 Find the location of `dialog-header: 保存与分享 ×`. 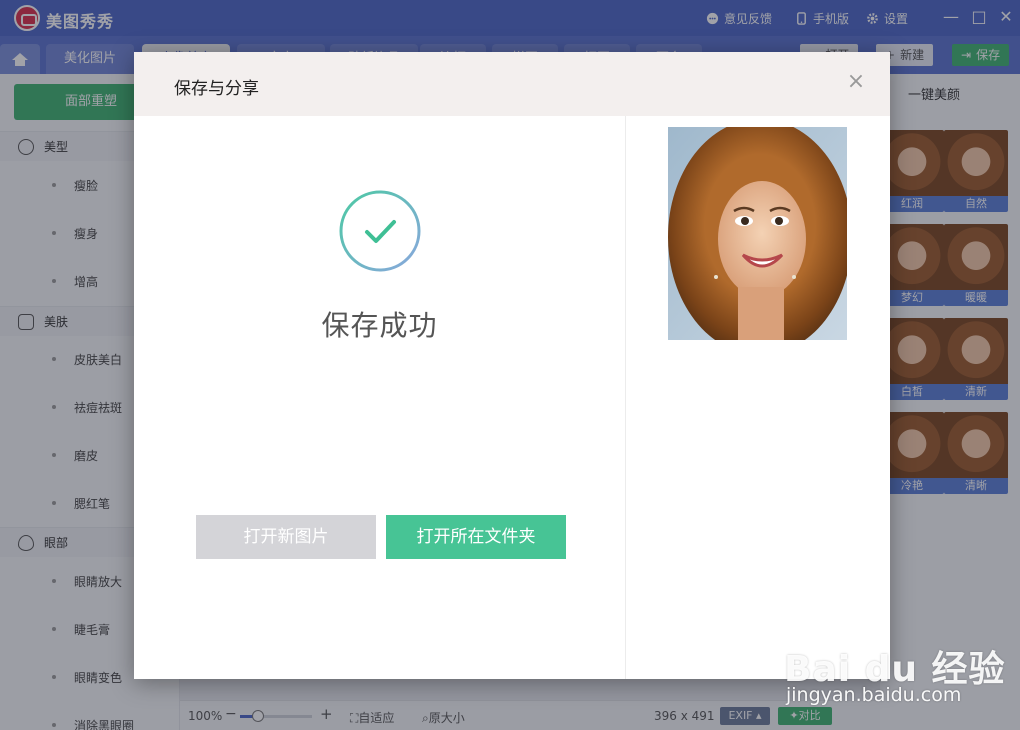

dialog-header: 保存与分享 × is located at coordinates (512, 84).